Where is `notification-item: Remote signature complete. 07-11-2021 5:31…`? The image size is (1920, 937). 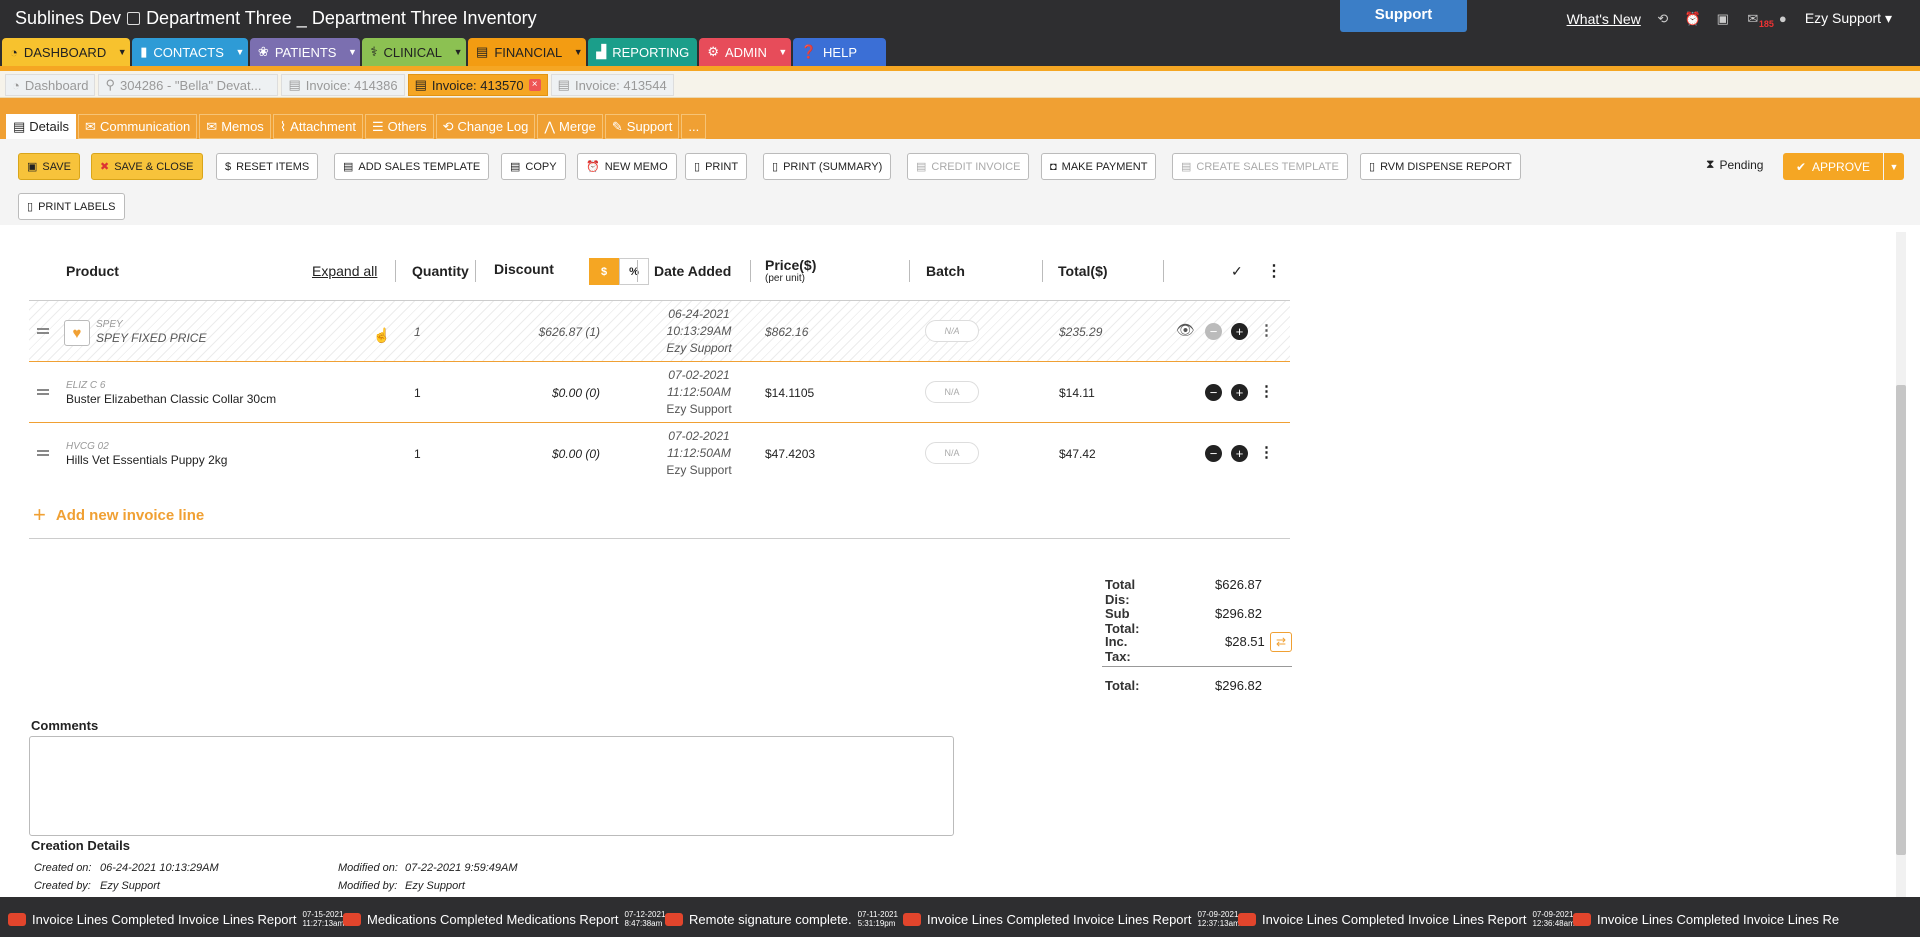
notification-item: Remote signature complete. 07-11-2021 5:31… is located at coordinates (781, 919).